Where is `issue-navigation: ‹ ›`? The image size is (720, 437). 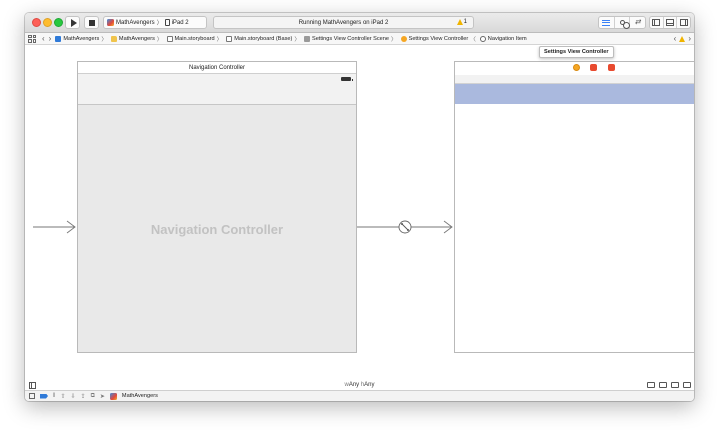
issue-navigation: ‹ › is located at coordinates (682, 39).